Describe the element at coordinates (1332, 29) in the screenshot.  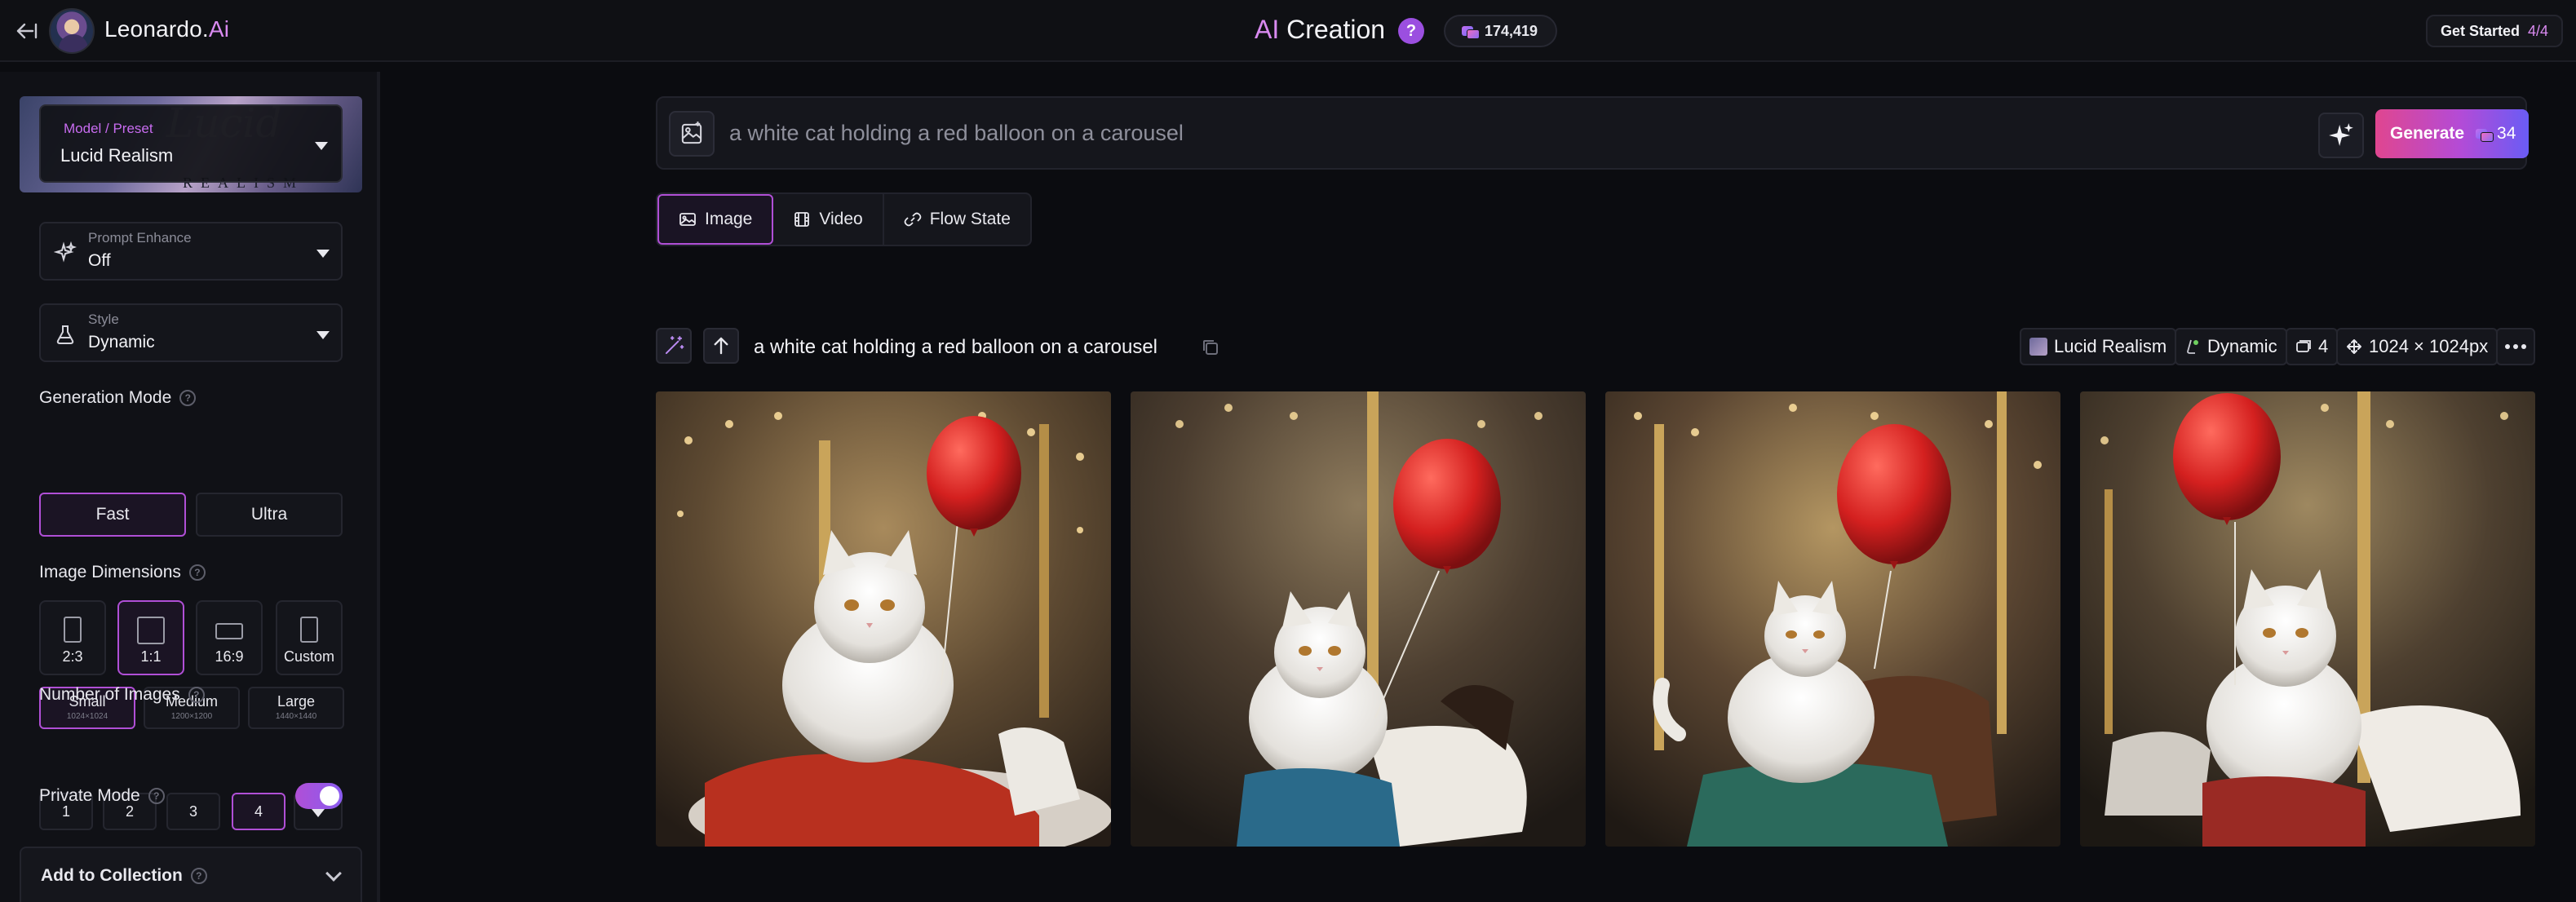
I see `page-title-rest: Creation` at that location.